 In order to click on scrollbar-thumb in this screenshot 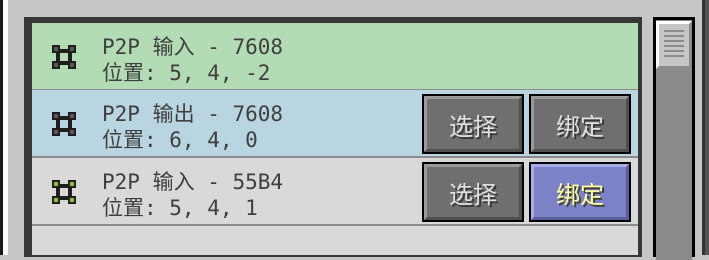, I will do `click(674, 45)`.